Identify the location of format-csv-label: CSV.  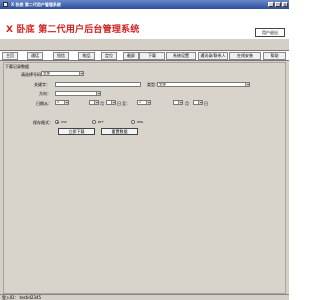
(64, 122).